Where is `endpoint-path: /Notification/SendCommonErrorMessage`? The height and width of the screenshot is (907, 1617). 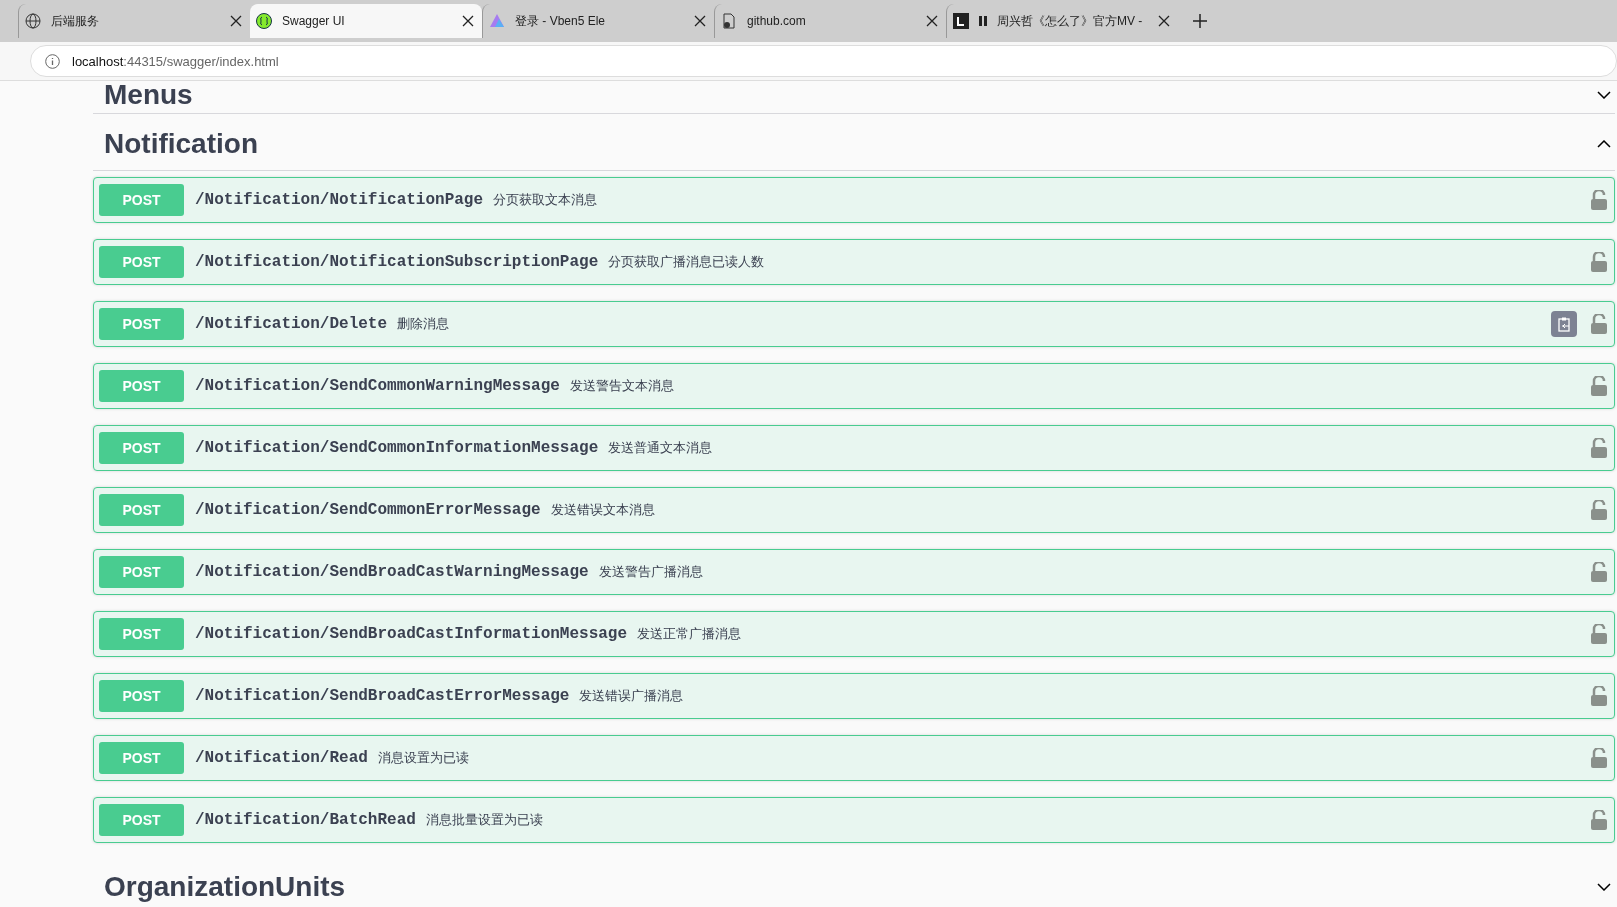 endpoint-path: /Notification/SendCommonErrorMessage is located at coordinates (368, 510).